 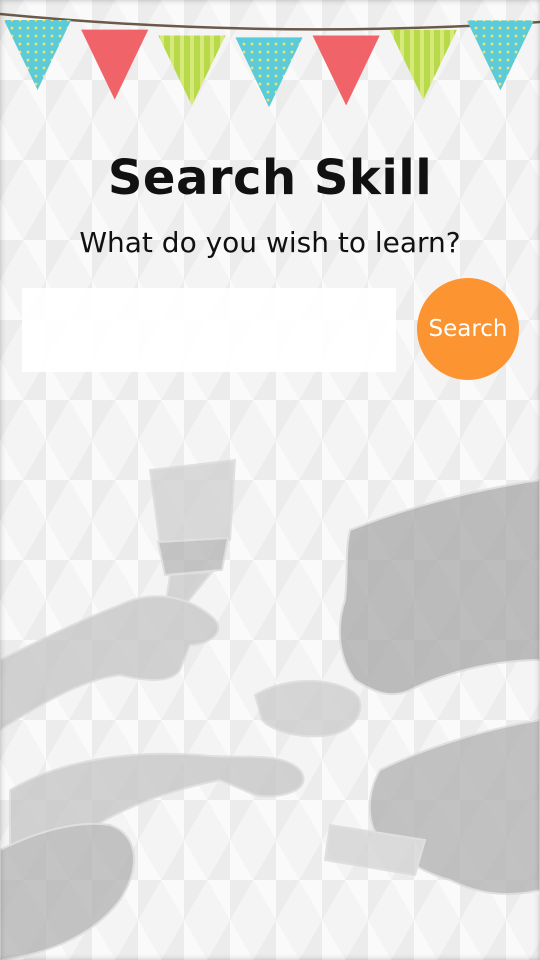 What do you see at coordinates (209, 330) in the screenshot?
I see `search-input` at bounding box center [209, 330].